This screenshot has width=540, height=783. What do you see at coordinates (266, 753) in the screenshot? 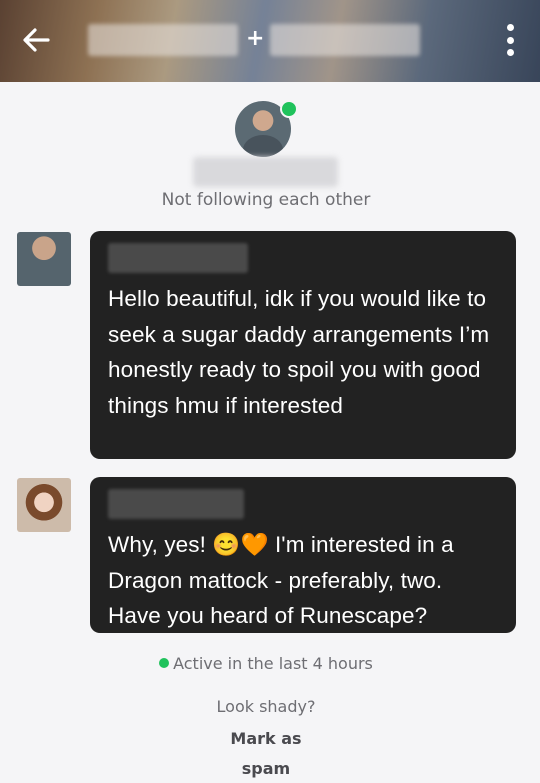
I see `mark-as-spam-button: Mark as spam` at bounding box center [266, 753].